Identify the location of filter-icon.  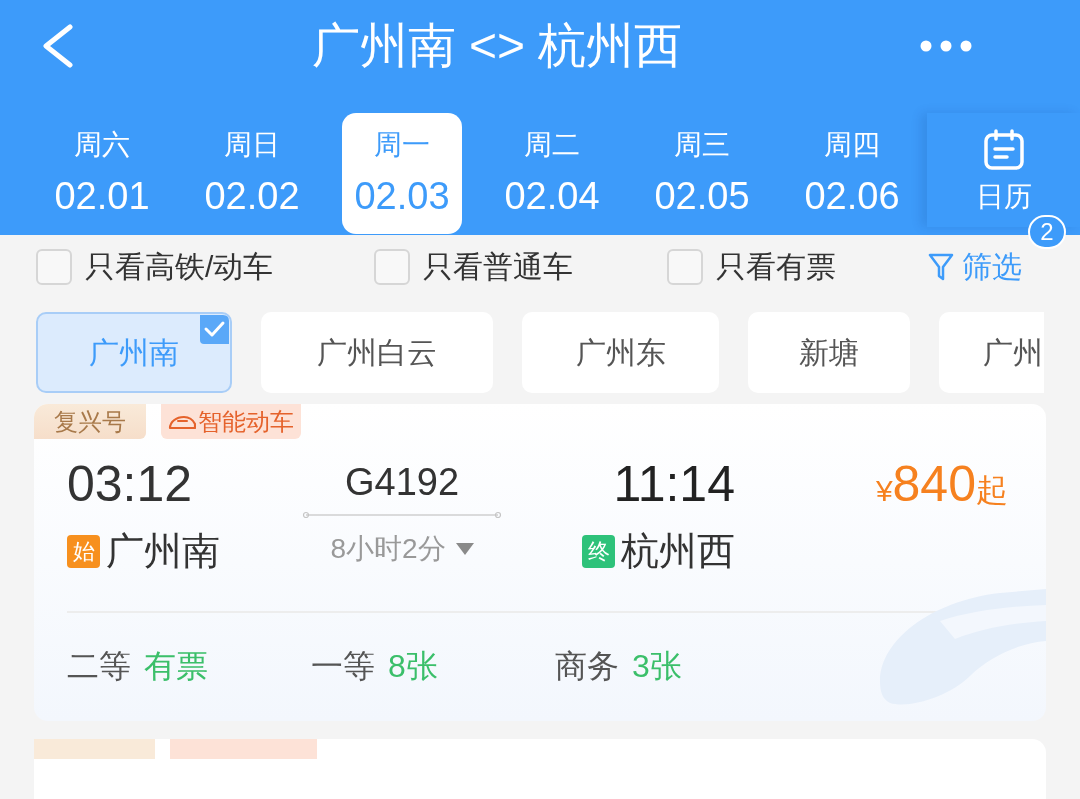
(941, 267).